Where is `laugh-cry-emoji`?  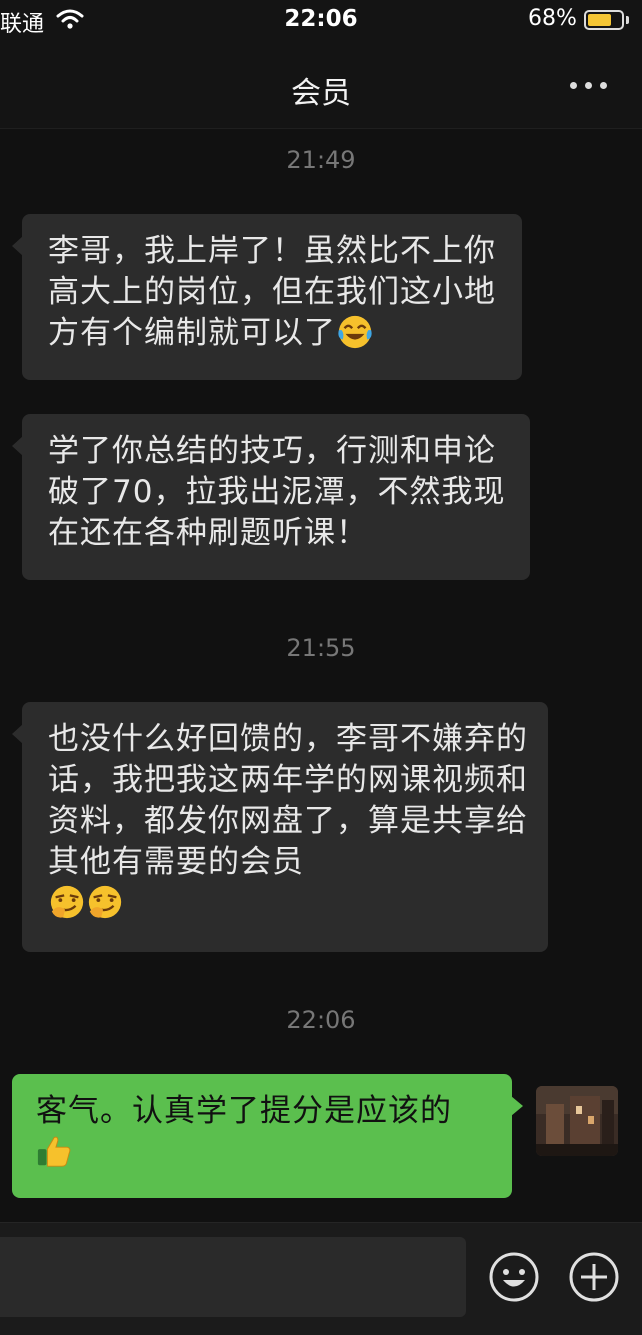 laugh-cry-emoji is located at coordinates (355, 332).